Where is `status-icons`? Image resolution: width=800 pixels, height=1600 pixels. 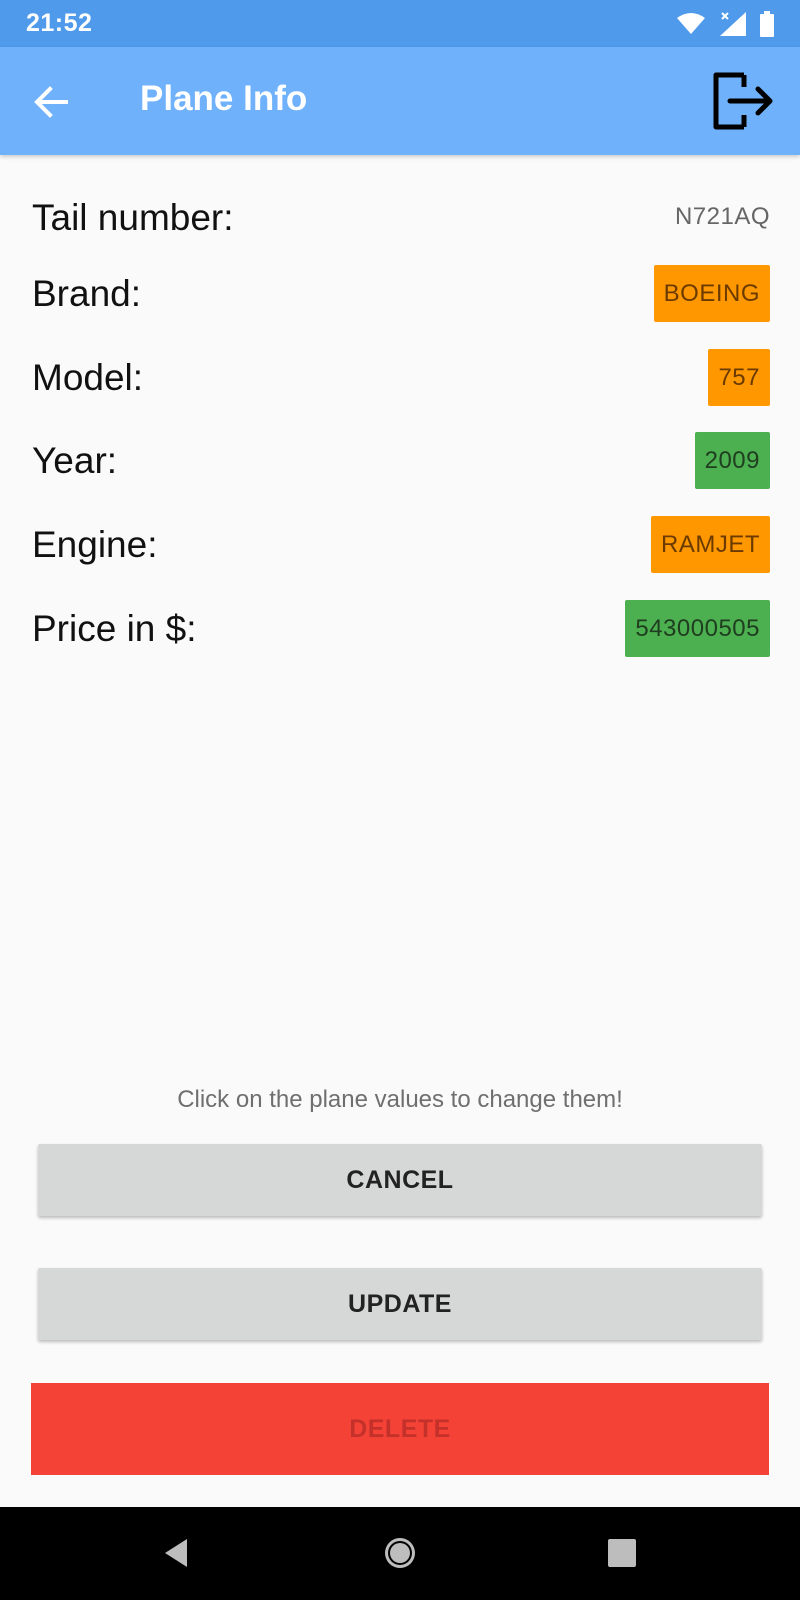
status-icons is located at coordinates (725, 23).